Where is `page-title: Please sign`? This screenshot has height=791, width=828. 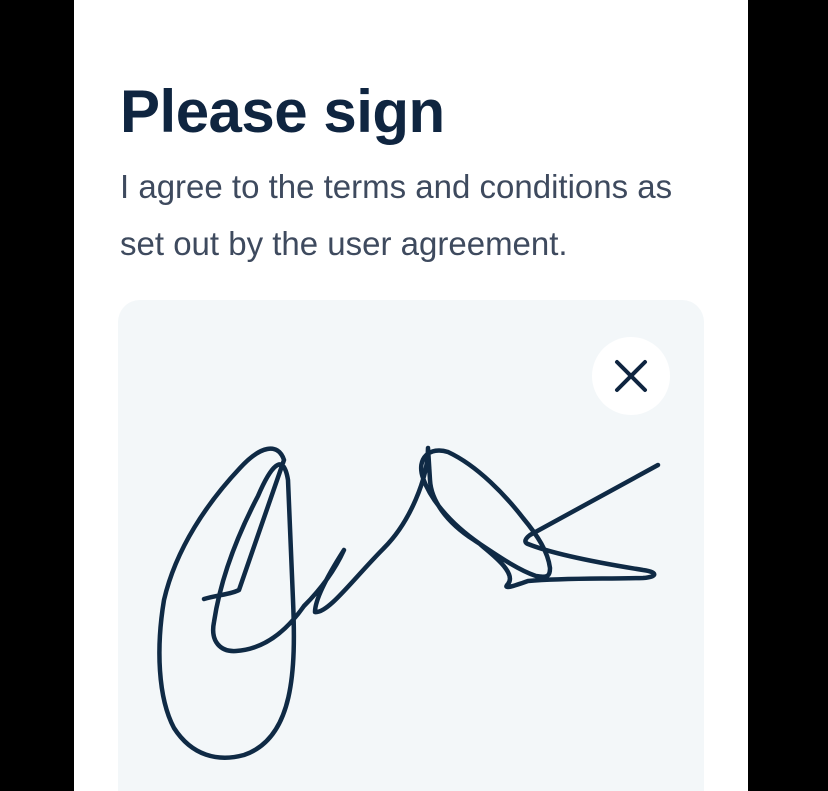
page-title: Please sign is located at coordinates (282, 111).